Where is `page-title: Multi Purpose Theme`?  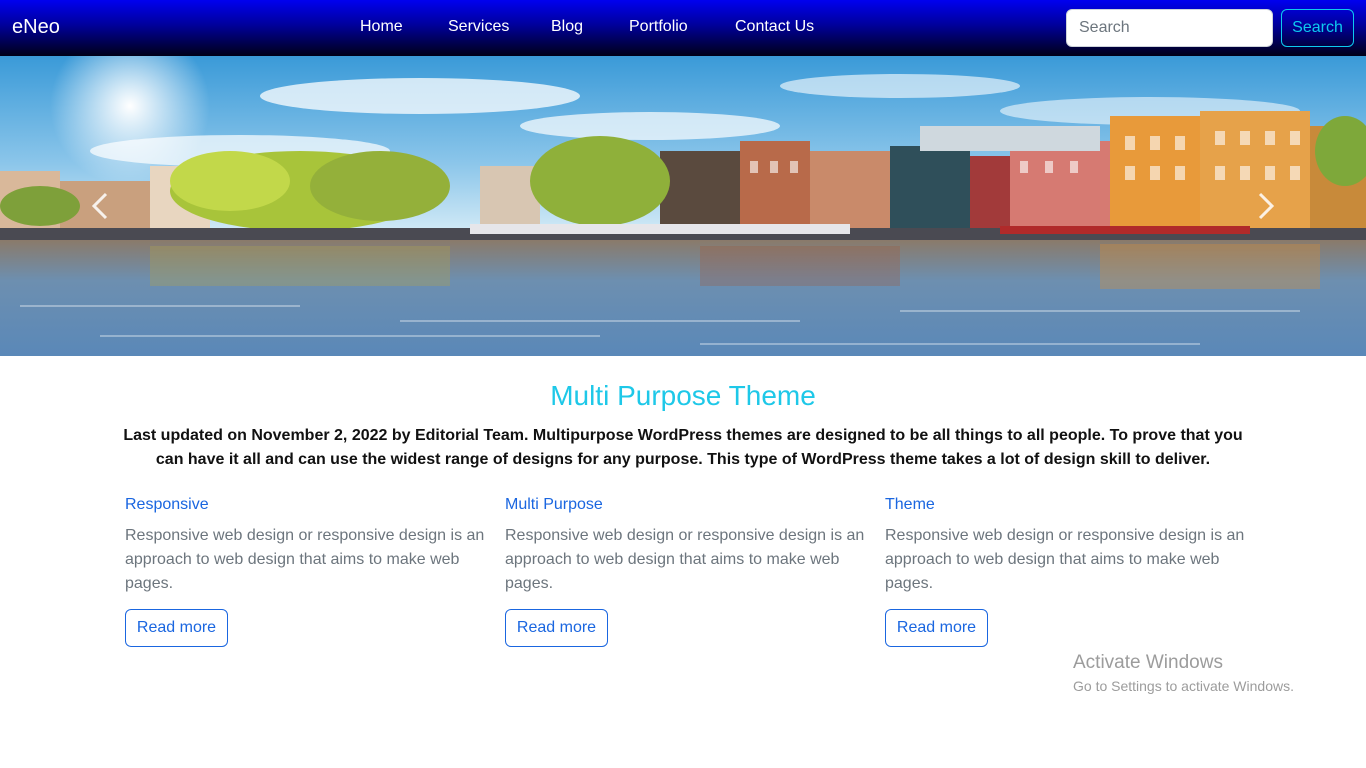 page-title: Multi Purpose Theme is located at coordinates (683, 395).